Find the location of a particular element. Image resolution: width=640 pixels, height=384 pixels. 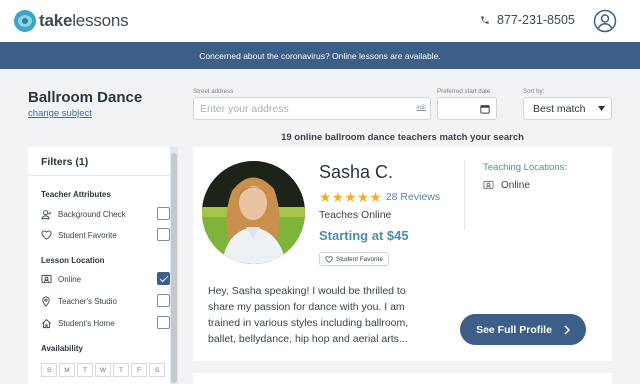

day-sunday: S is located at coordinates (49, 370).